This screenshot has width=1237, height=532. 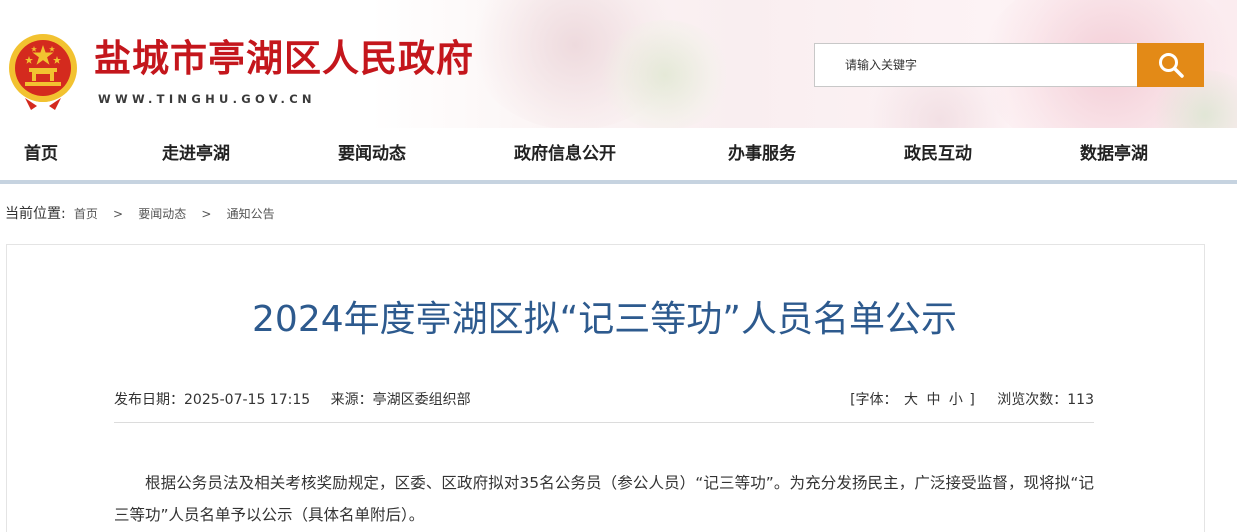 What do you see at coordinates (149, 400) in the screenshot?
I see `publish-date-label: 发布日期：` at bounding box center [149, 400].